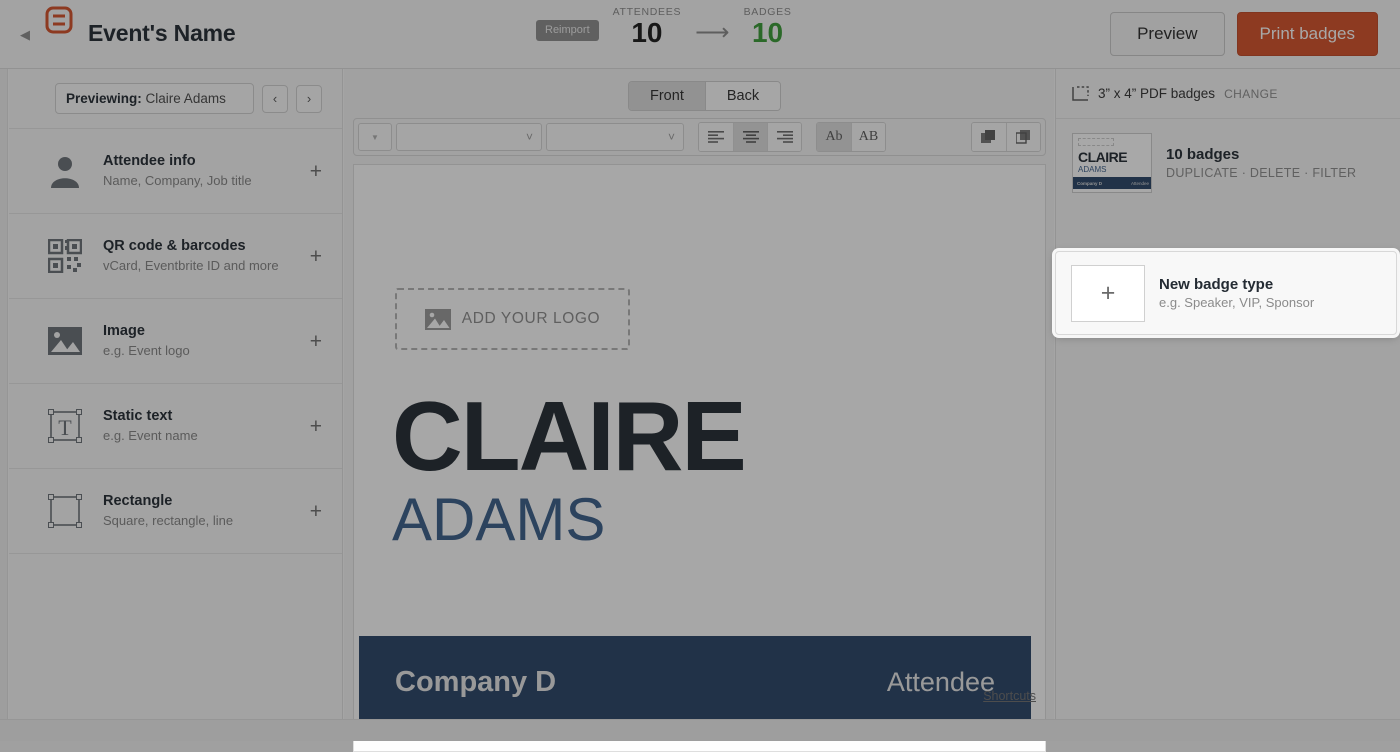 Image resolution: width=1400 pixels, height=752 pixels. What do you see at coordinates (1307, 34) in the screenshot?
I see `print-badges-button: Print badges` at bounding box center [1307, 34].